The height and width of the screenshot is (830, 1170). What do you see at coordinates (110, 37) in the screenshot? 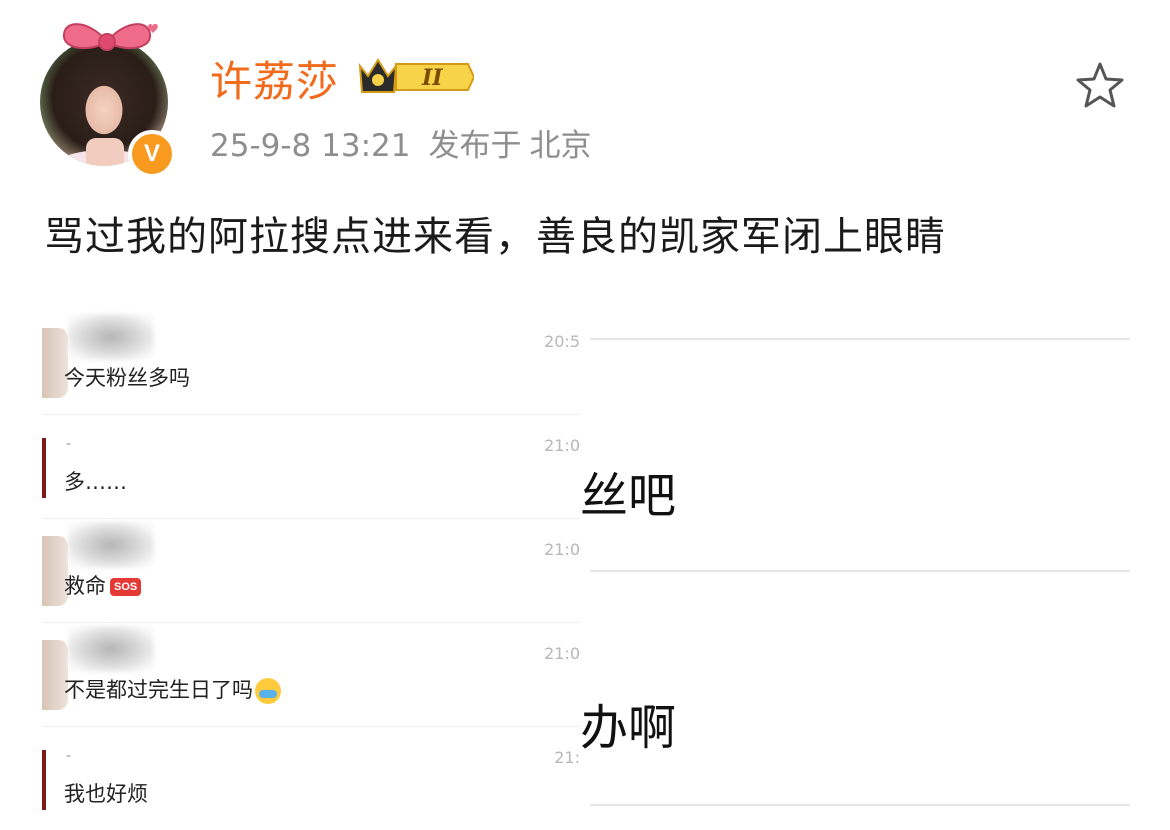
I see `bow-icon` at bounding box center [110, 37].